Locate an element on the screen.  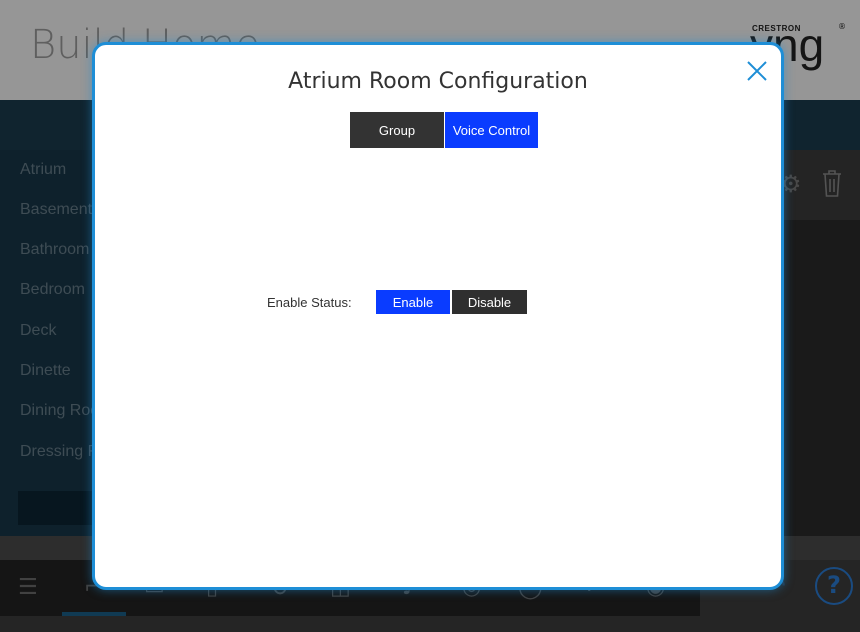
tab-voice-control: Voice Control is located at coordinates (491, 130).